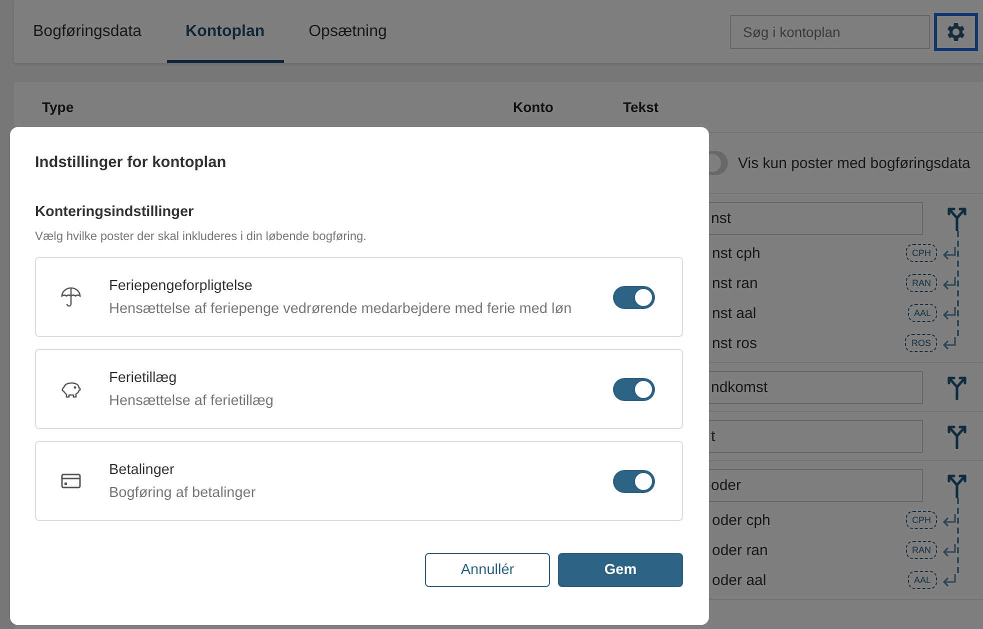 This screenshot has width=983, height=629. Describe the element at coordinates (115, 212) in the screenshot. I see `section-title: Konteringsindstillinger` at that location.